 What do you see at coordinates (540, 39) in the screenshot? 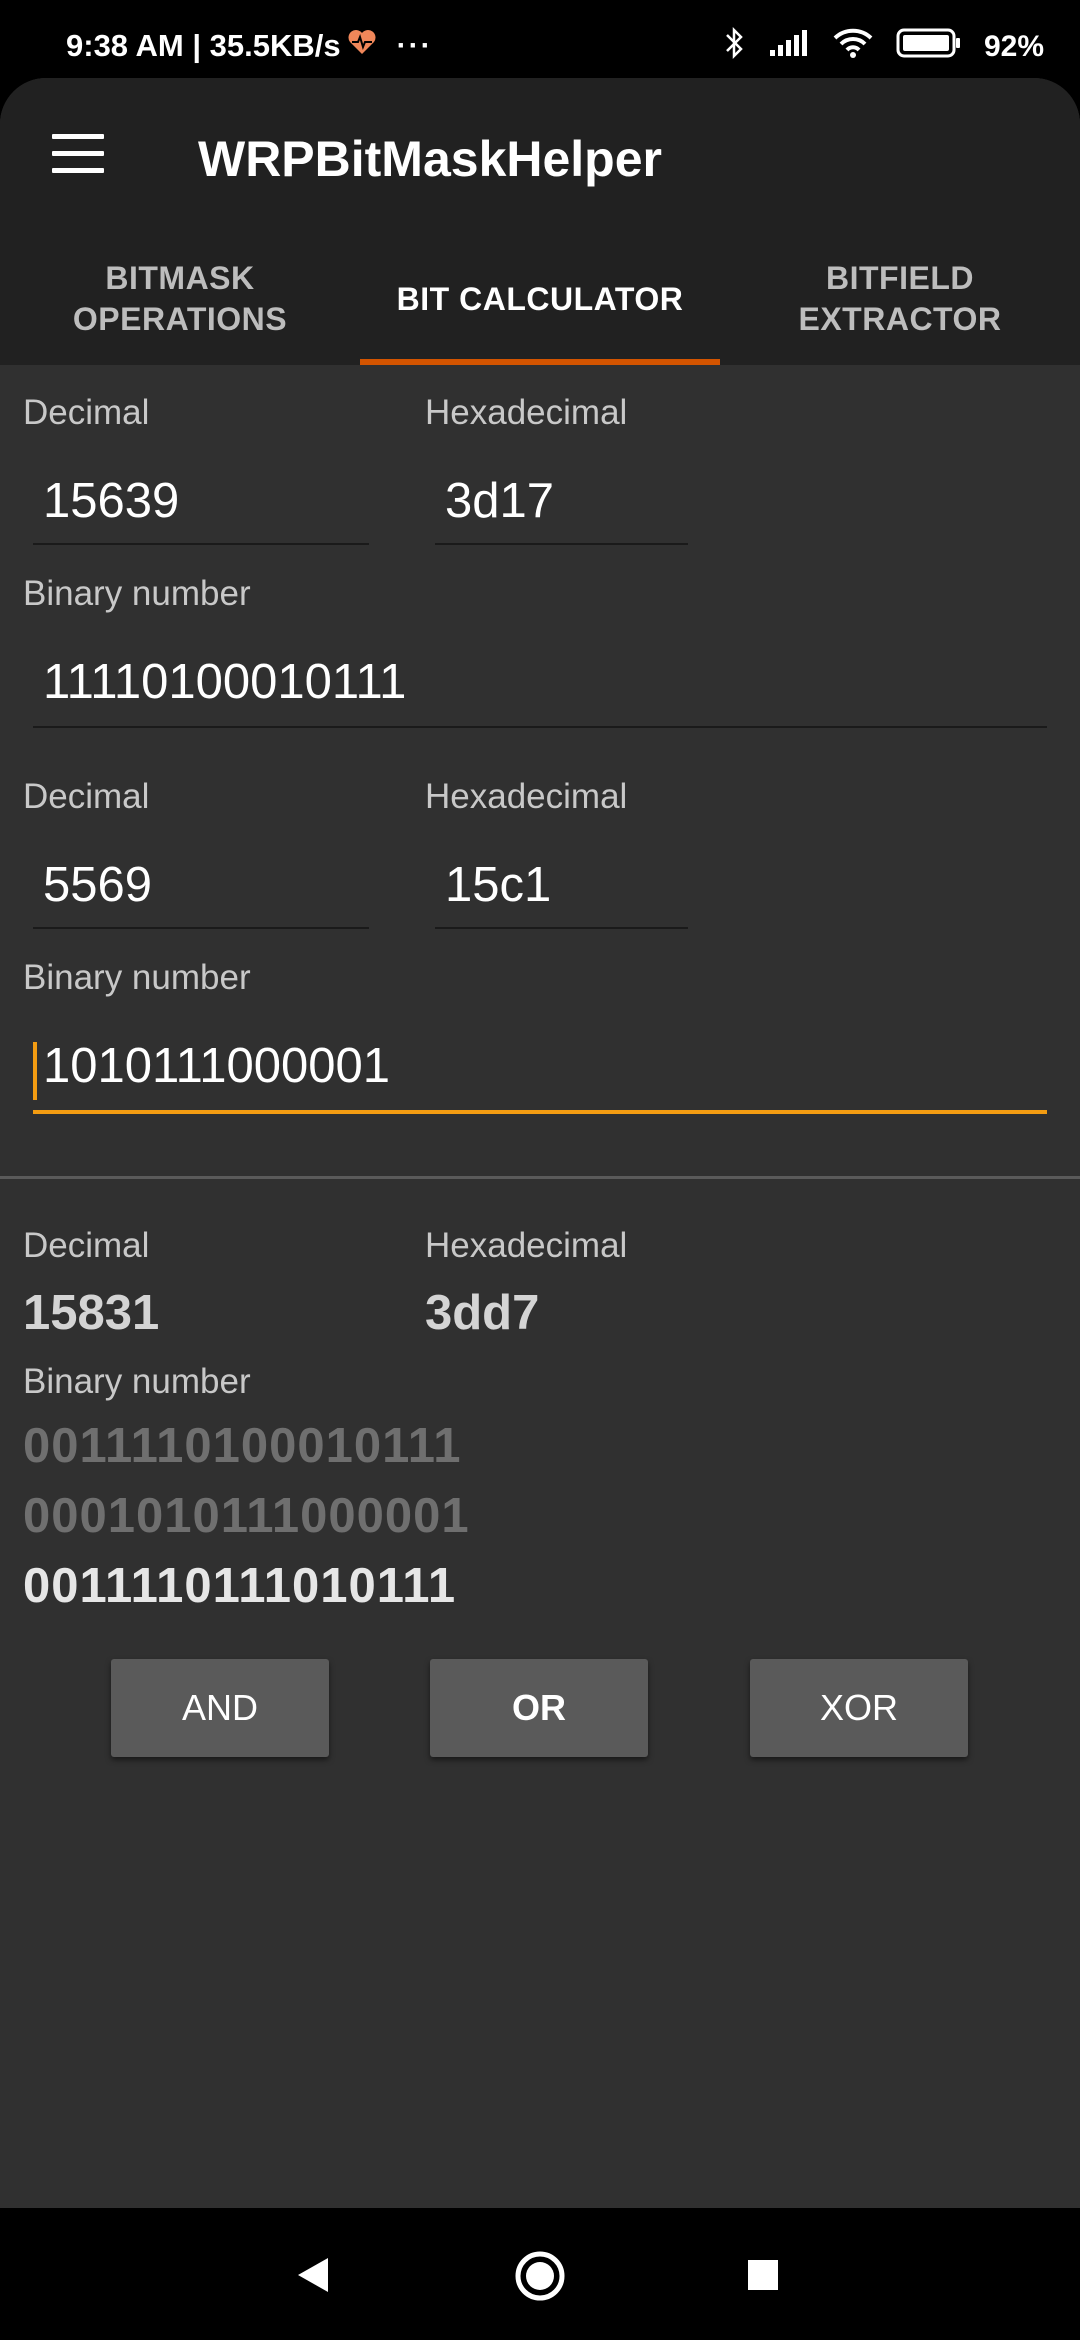
I see `status-bar: 9:38 AM | 35.5KB/s ··· 92%` at bounding box center [540, 39].